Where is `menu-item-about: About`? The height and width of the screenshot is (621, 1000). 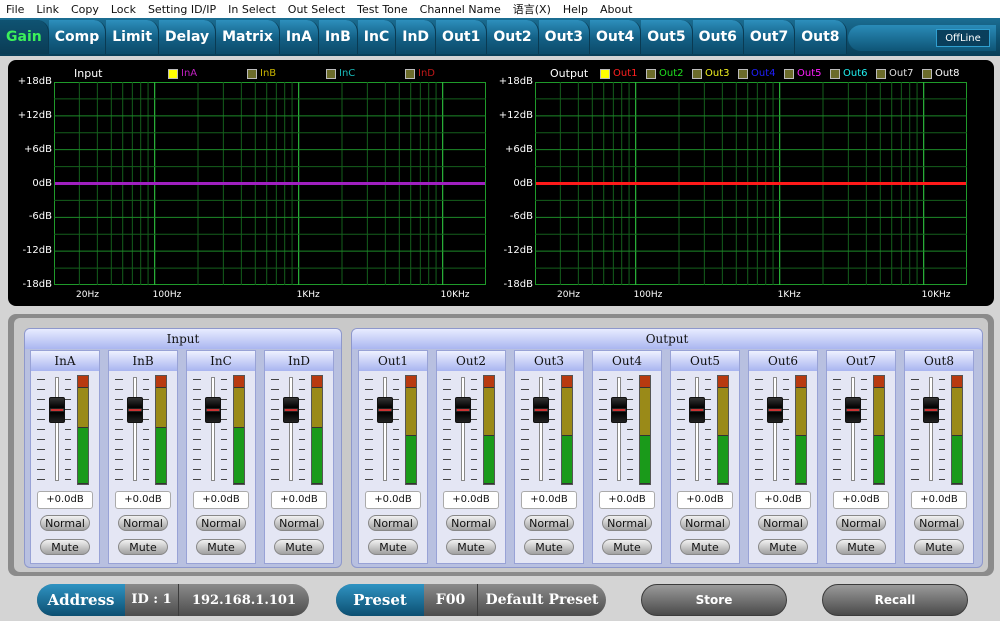
menu-item-about: About is located at coordinates (616, 9).